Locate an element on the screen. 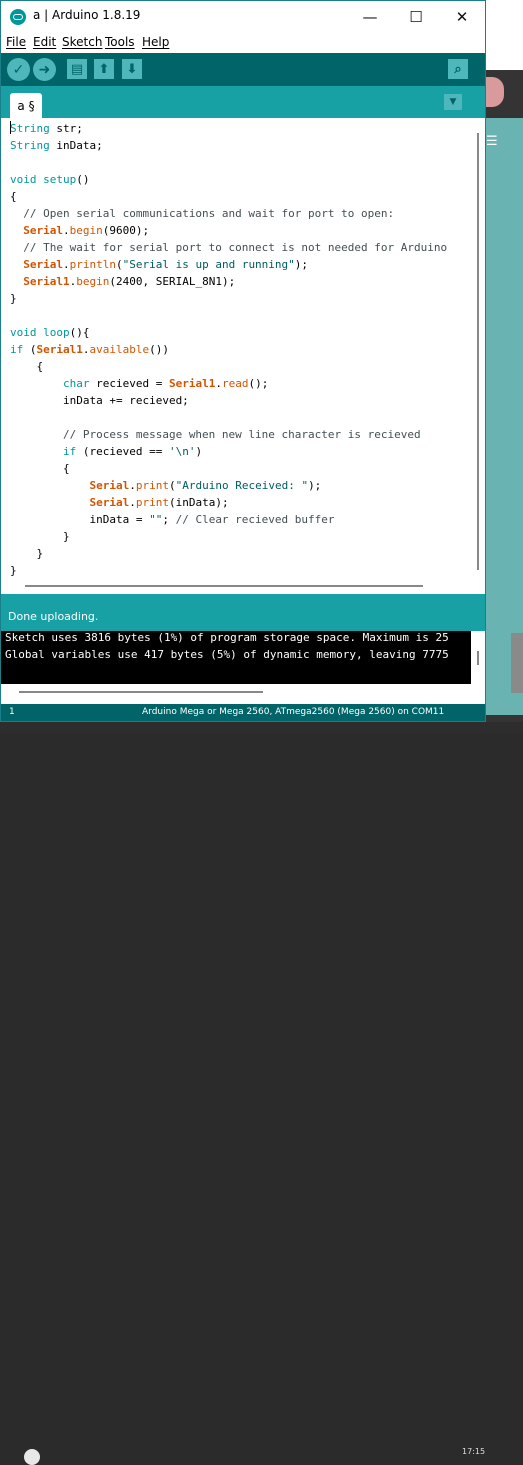 The width and height of the screenshot is (523, 1465). code-line: char recieved = Serial1.read(); is located at coordinates (228, 383).